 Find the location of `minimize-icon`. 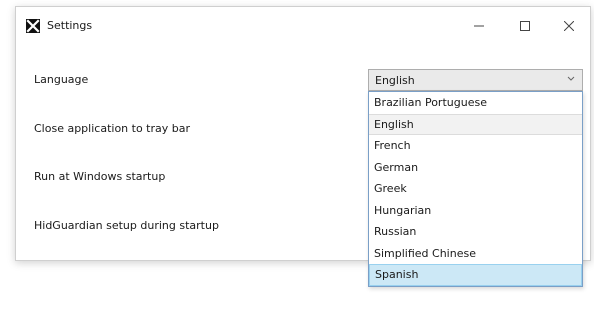

minimize-icon is located at coordinates (479, 26).